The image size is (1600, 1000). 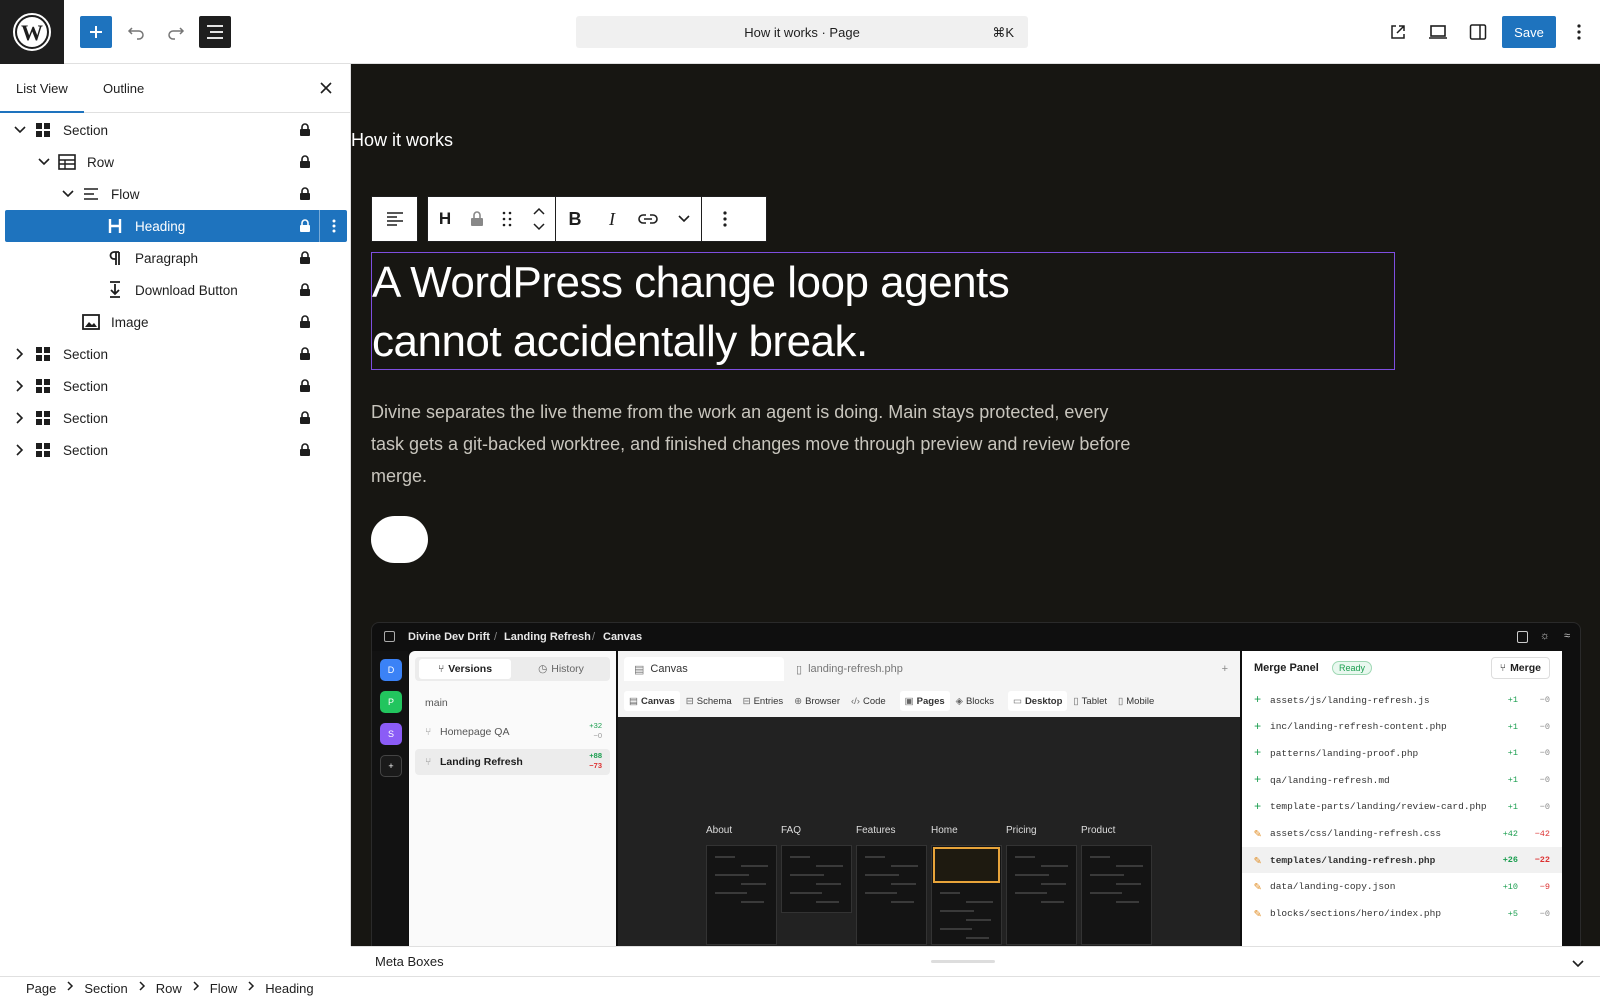 I want to click on app-branch-row: ⑂ Homepage QA +32 −0, so click(x=513, y=730).